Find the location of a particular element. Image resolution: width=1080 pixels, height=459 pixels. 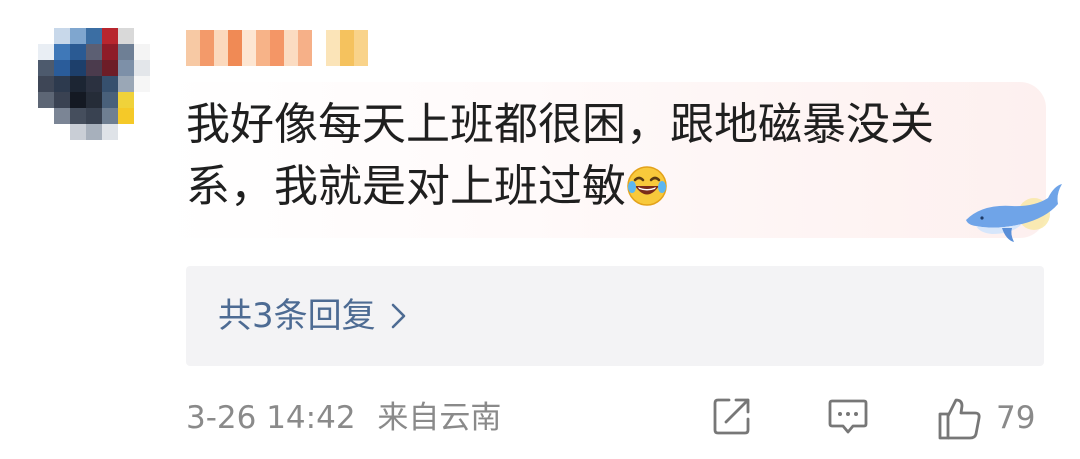

replies-count-label: 共3条回复 is located at coordinates (297, 316).